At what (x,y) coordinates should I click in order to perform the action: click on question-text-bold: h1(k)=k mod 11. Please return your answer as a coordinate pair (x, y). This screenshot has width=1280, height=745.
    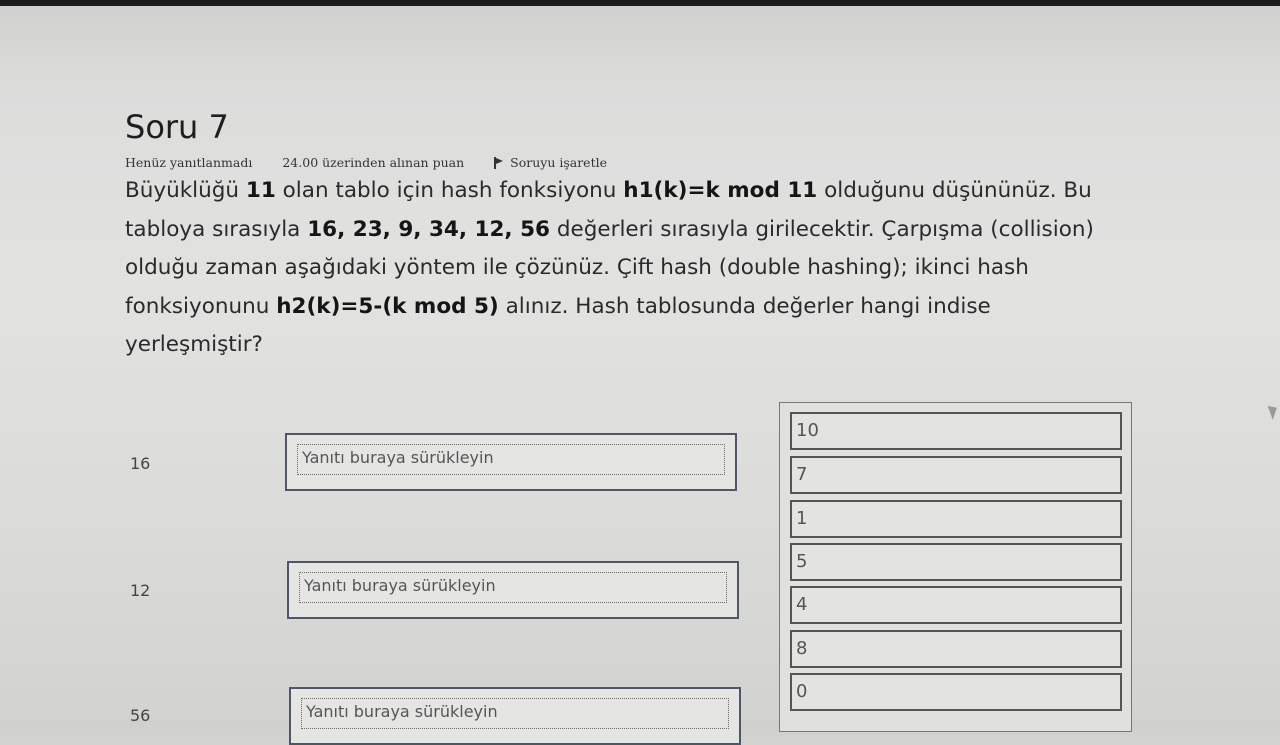
    Looking at the image, I should click on (720, 190).